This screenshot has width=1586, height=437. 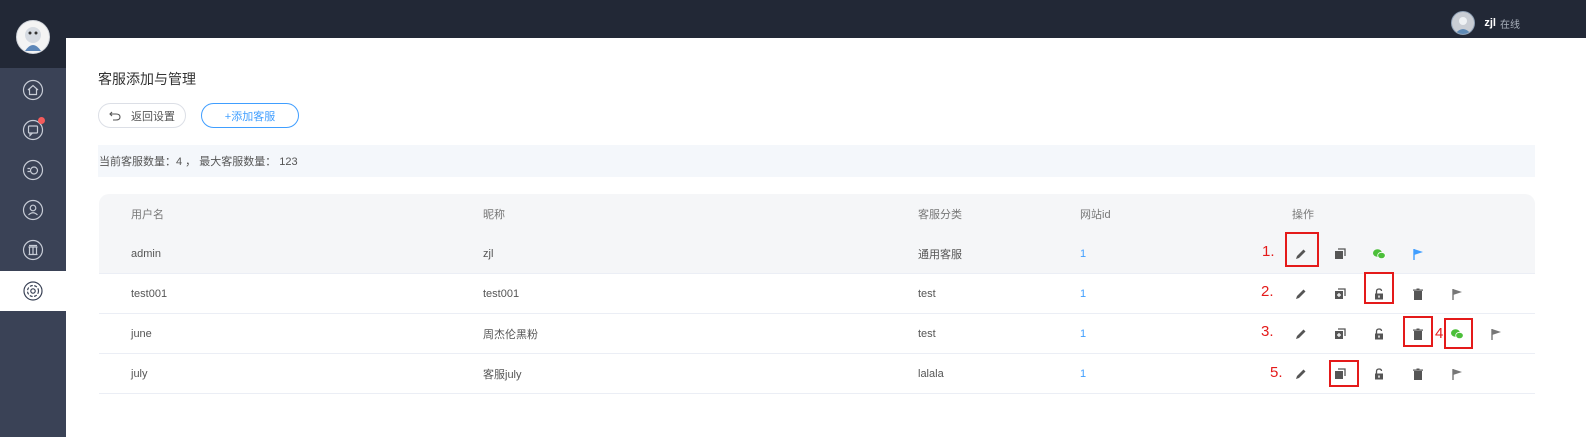 What do you see at coordinates (198, 162) in the screenshot?
I see `service-count-text: 当前客服数量：4 ， 最大客服数量： 123` at bounding box center [198, 162].